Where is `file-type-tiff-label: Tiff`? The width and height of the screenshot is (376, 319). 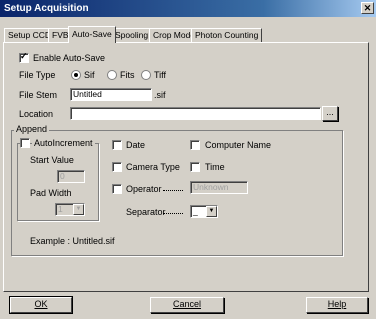 file-type-tiff-label: Tiff is located at coordinates (160, 75).